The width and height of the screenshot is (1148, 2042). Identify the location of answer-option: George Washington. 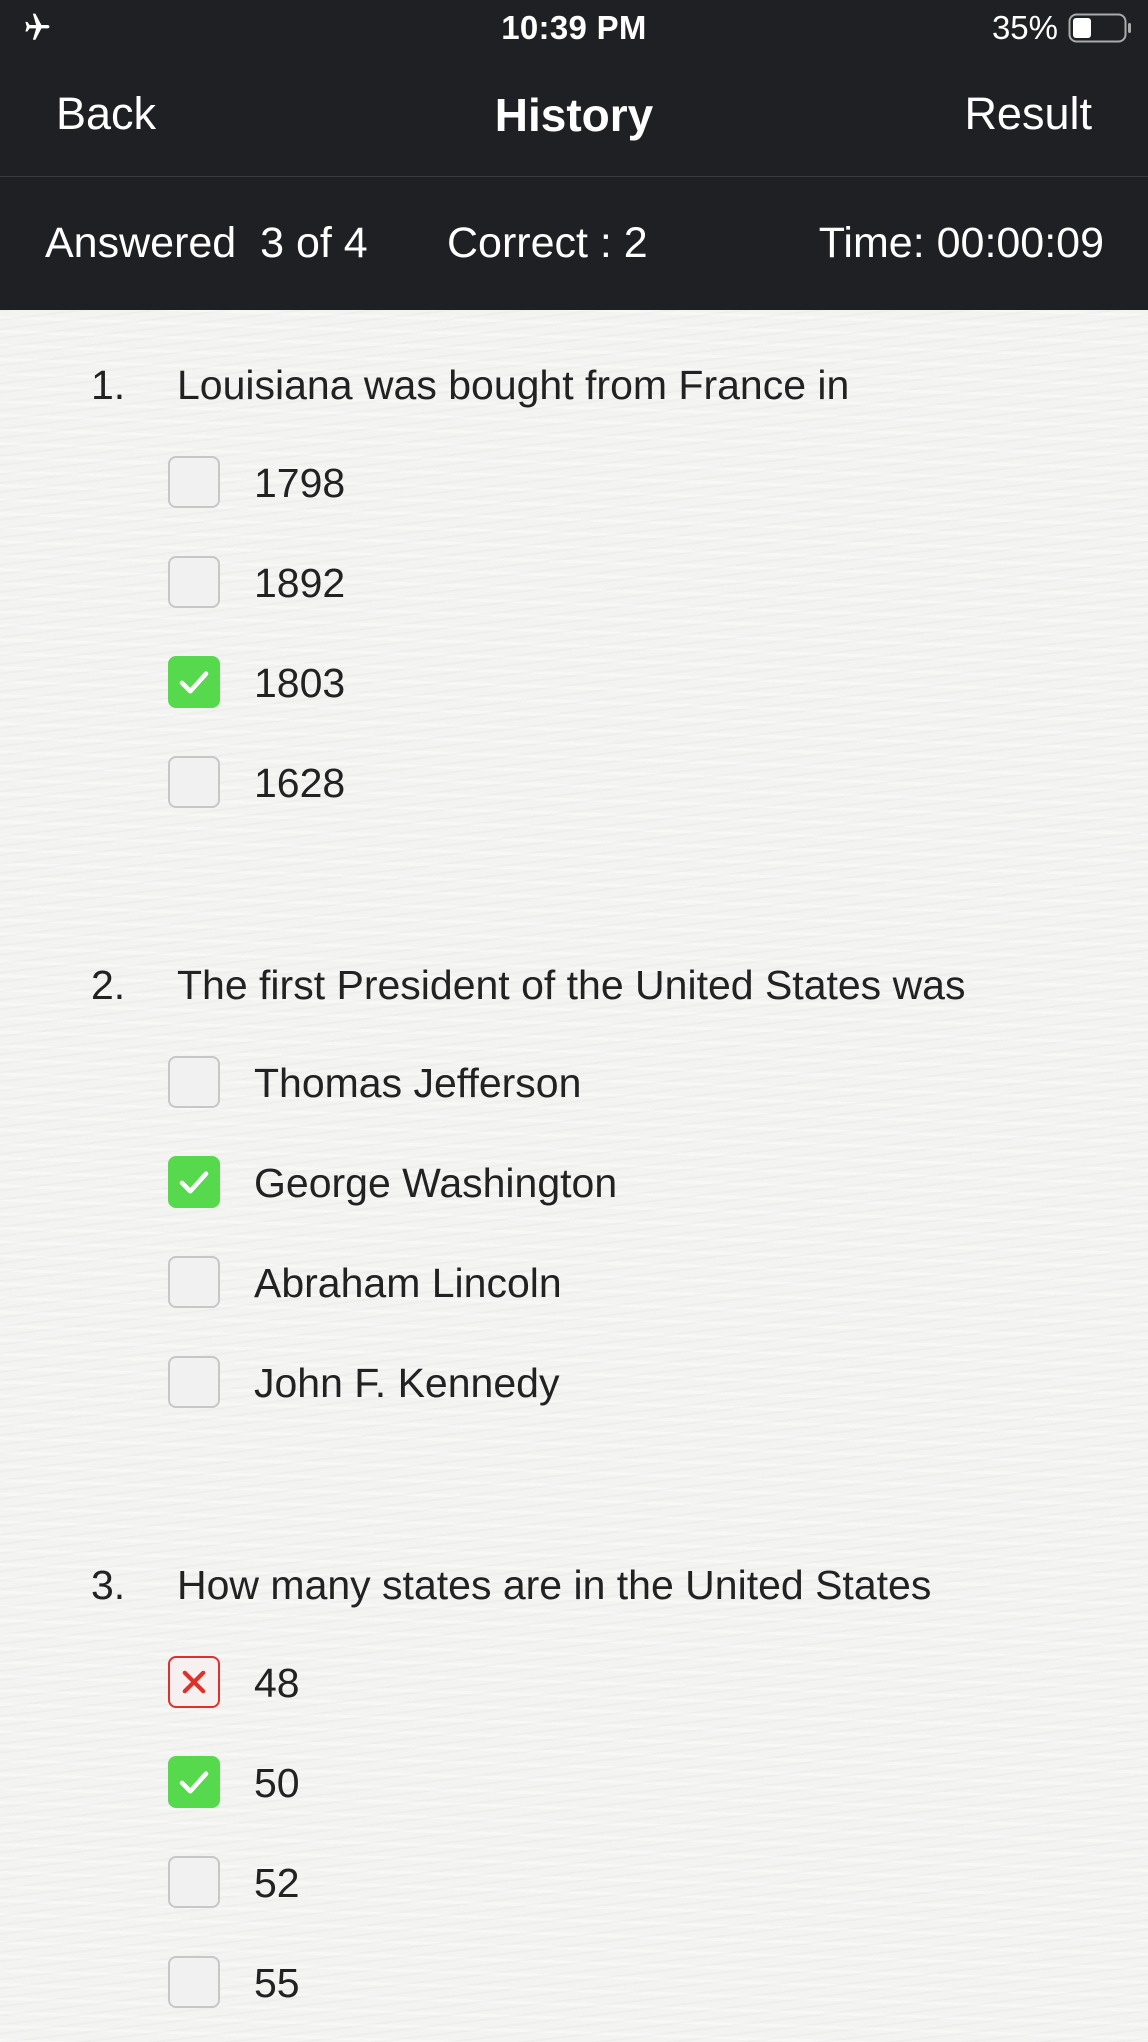
(518, 1184).